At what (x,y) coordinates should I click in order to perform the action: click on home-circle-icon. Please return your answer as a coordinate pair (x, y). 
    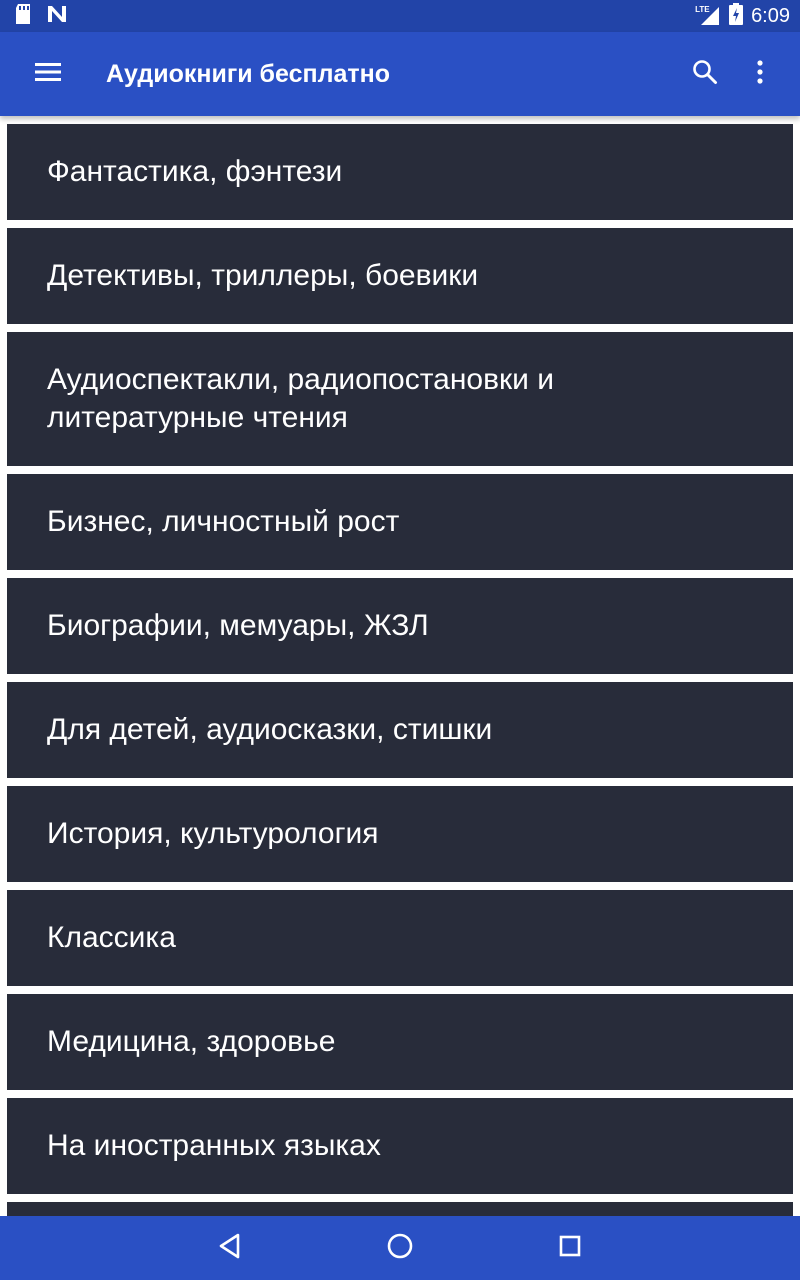
    Looking at the image, I should click on (400, 1248).